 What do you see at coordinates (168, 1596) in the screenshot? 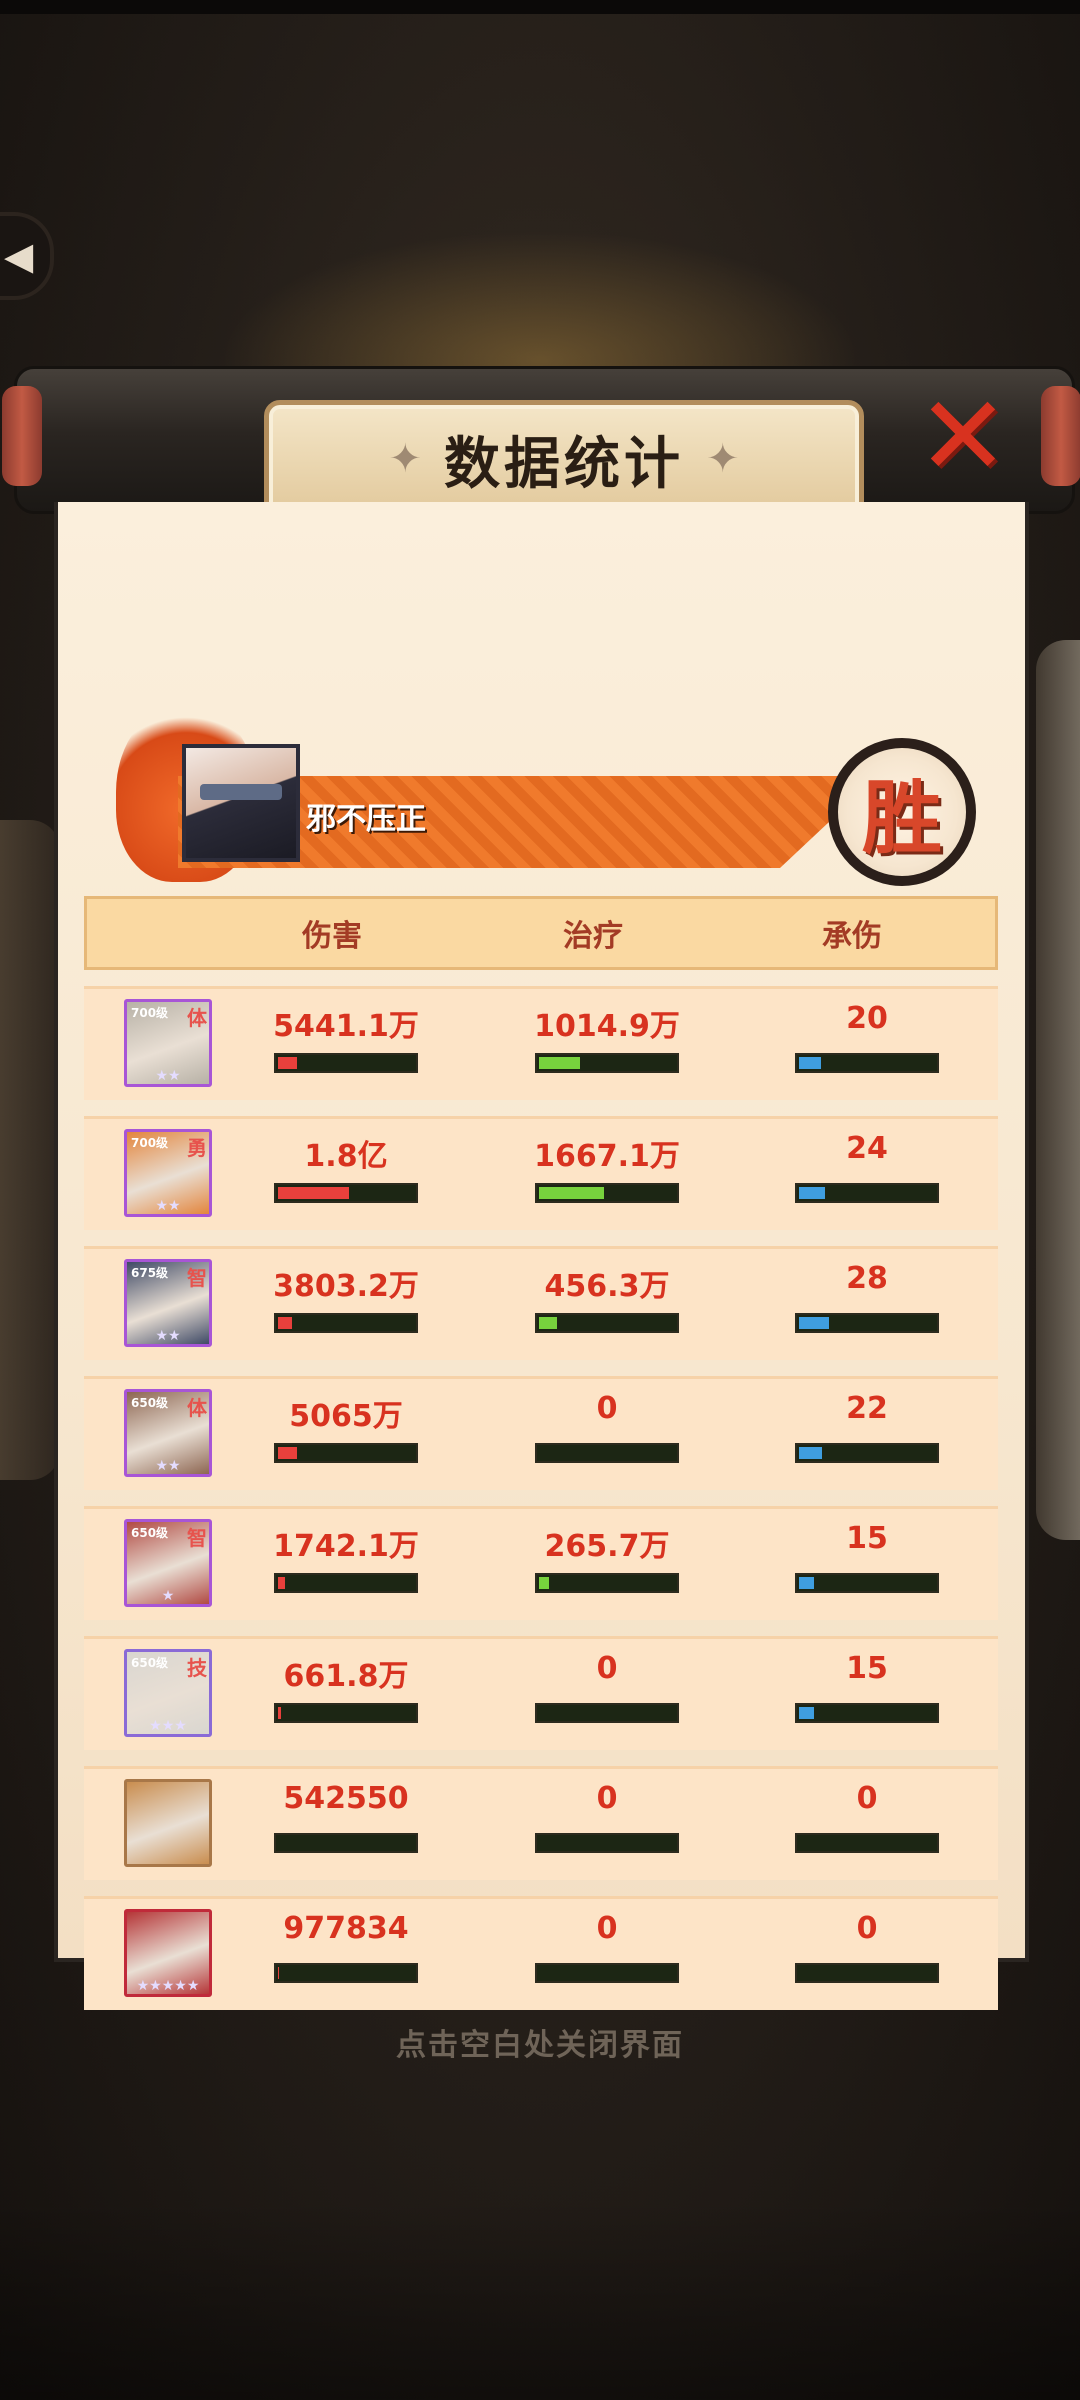
I see `hero-stars: ★` at bounding box center [168, 1596].